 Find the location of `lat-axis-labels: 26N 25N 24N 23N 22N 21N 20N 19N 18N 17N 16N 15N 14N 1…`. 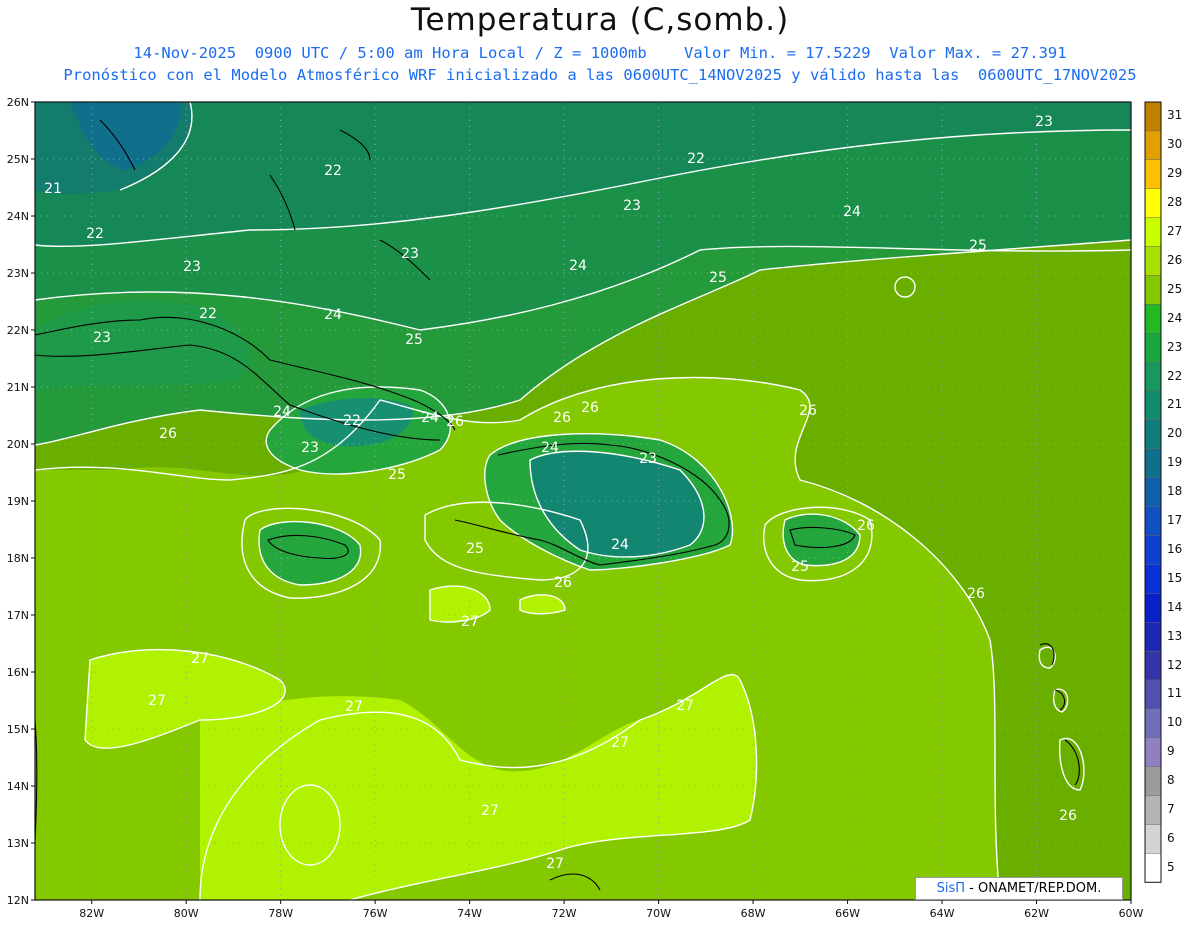

lat-axis-labels: 26N 25N 24N 23N 22N 21N 20N 19N 18N 17N 16N 15N 14N 1… is located at coordinates (18, 501).